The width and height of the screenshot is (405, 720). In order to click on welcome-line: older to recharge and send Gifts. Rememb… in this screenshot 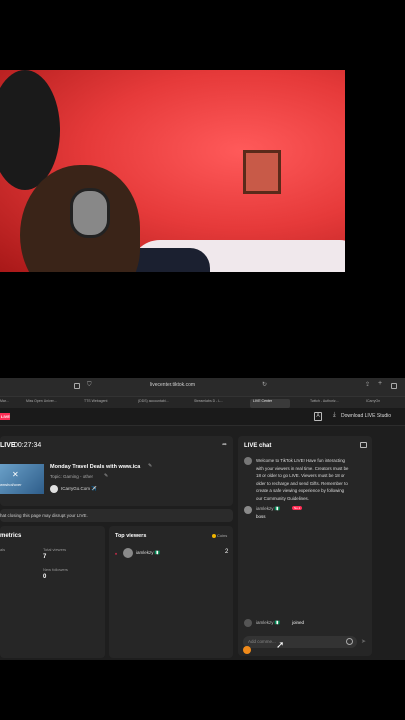, I will do `click(302, 483)`.